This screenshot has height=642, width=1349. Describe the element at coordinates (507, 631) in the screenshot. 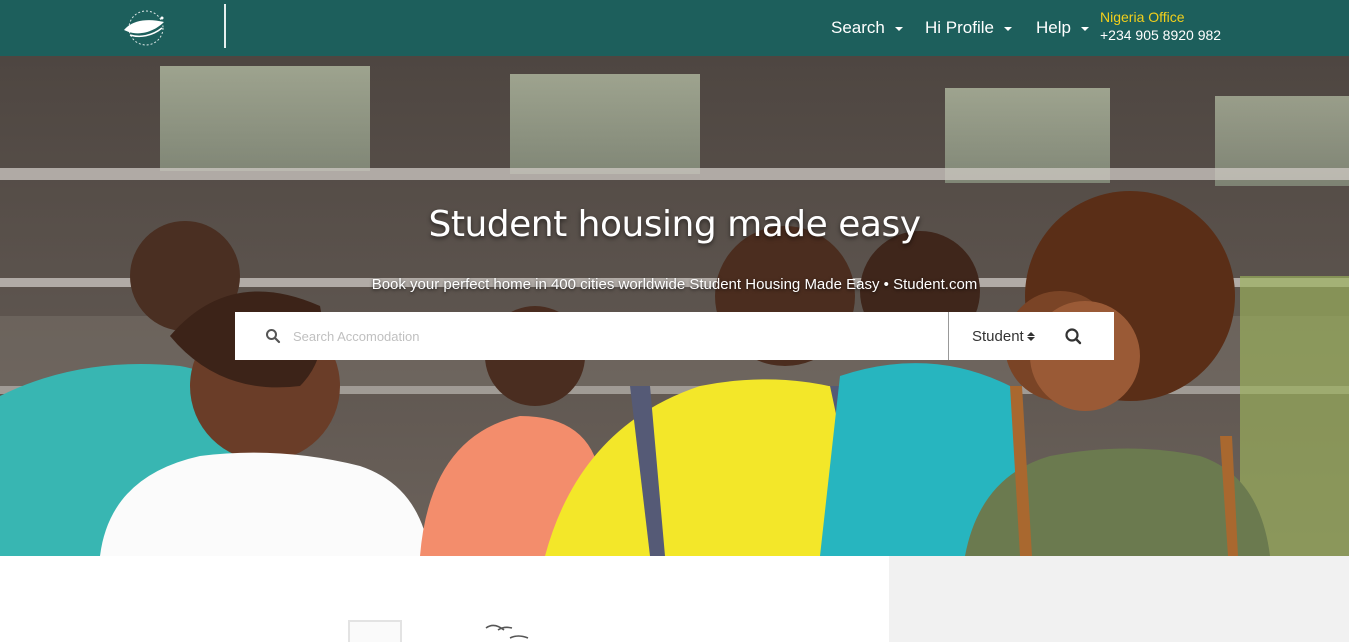

I see `feature-bird-icon` at that location.